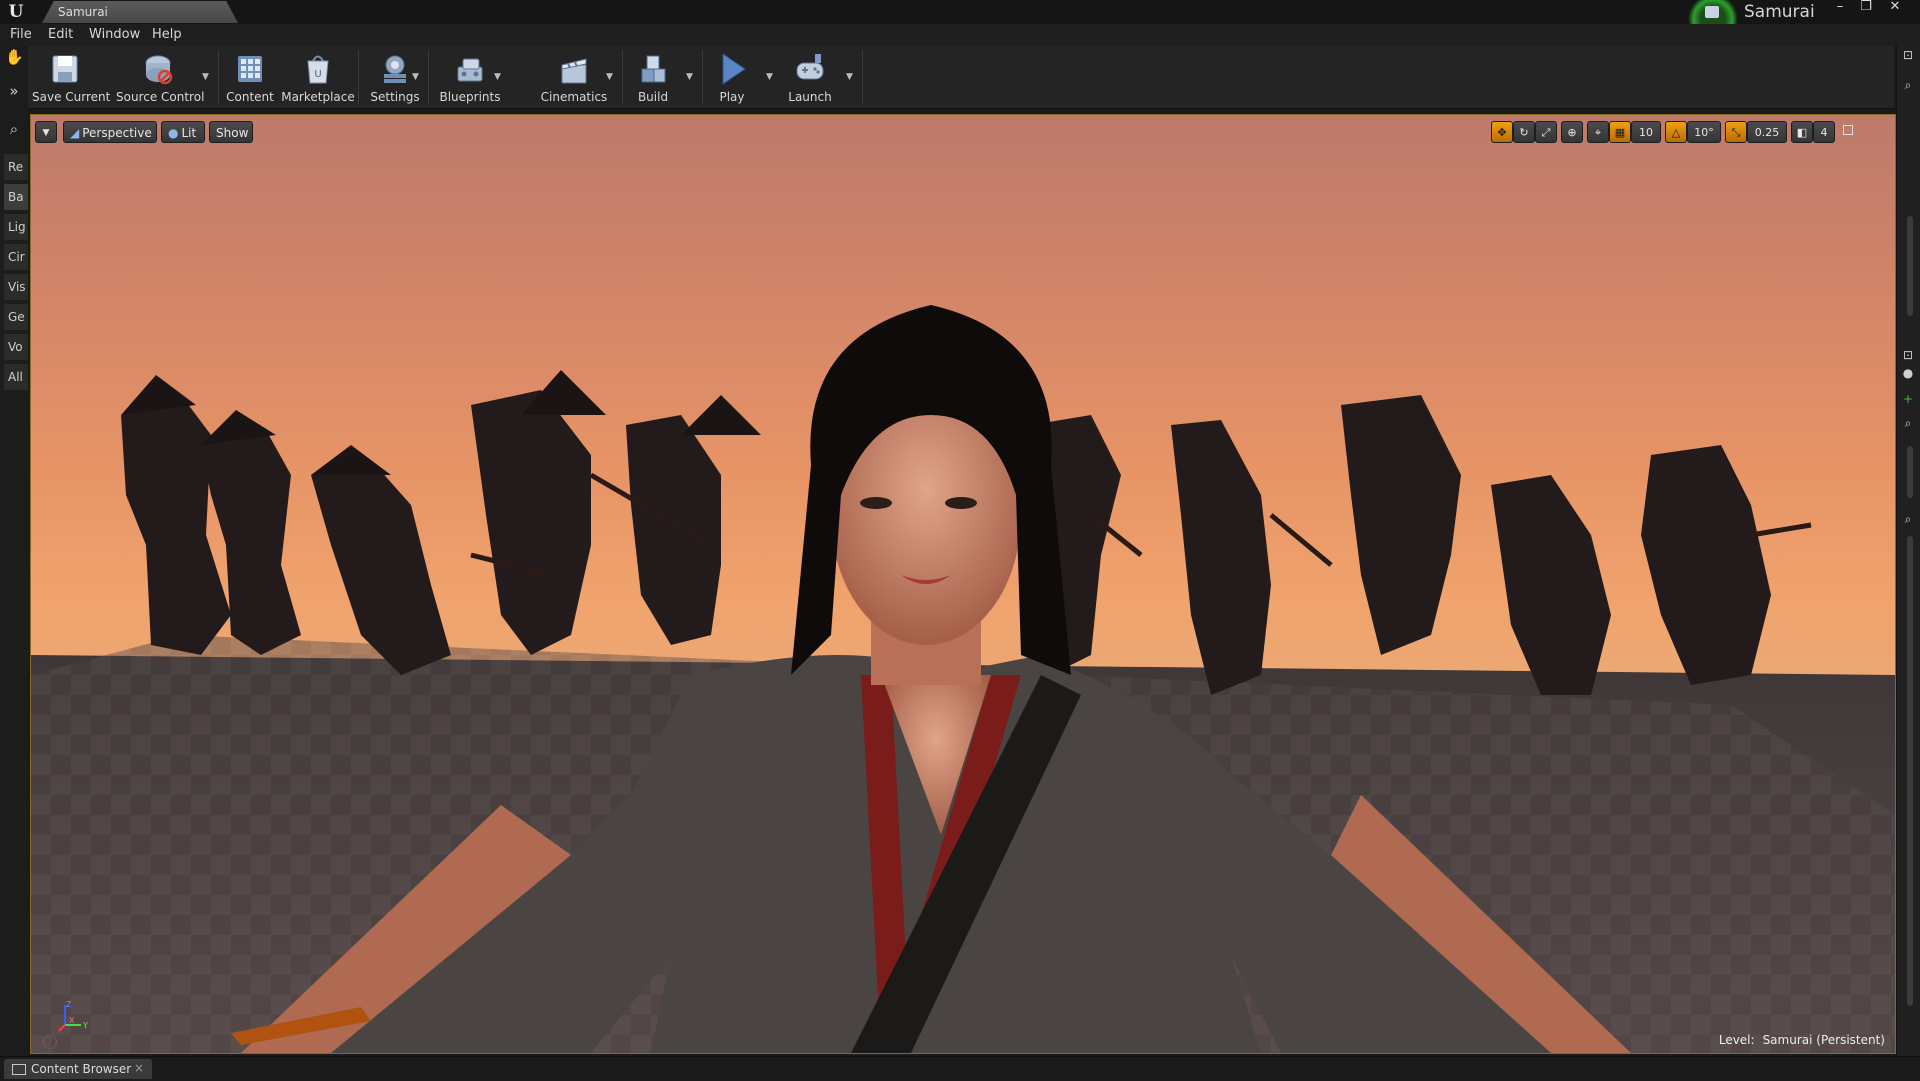  I want to click on level-indicator: Level: Samurai (Persistent), so click(1802, 1040).